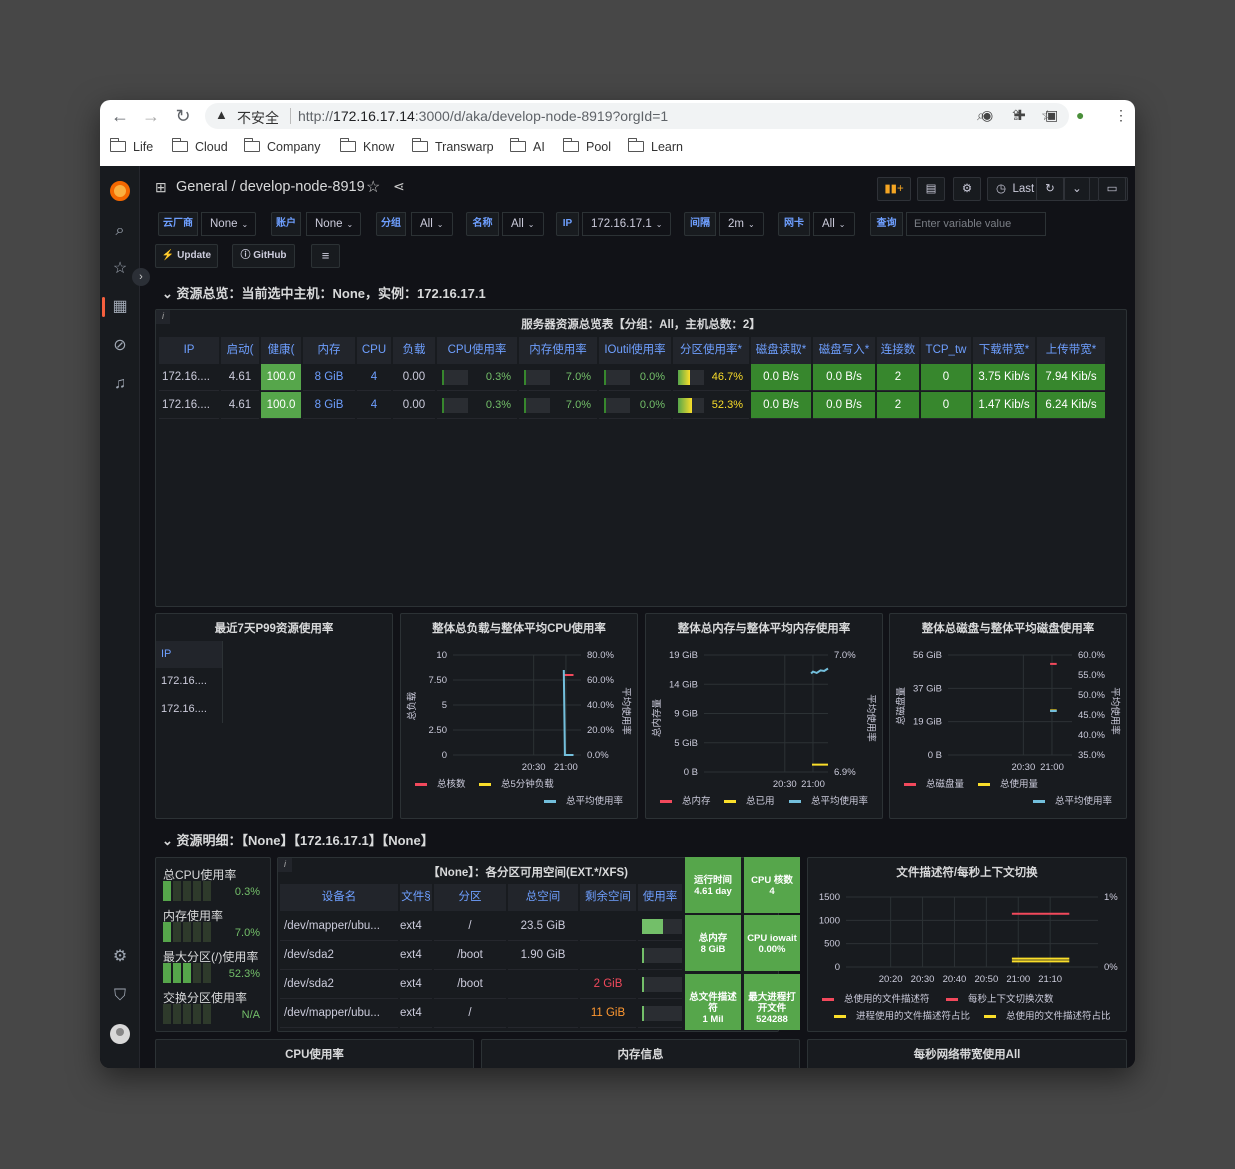 The image size is (1235, 1169). Describe the element at coordinates (1112, 189) in the screenshot. I see `tv-mode-button: ▭` at that location.